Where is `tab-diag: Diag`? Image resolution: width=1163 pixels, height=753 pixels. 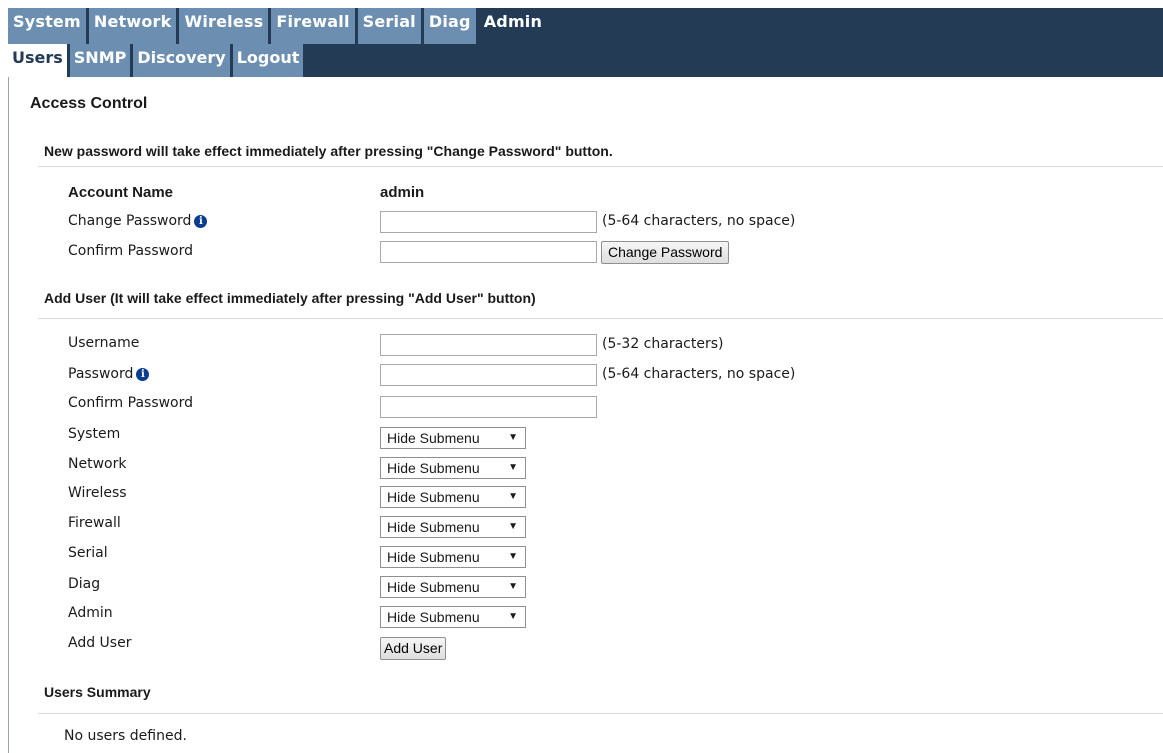
tab-diag: Diag is located at coordinates (449, 26).